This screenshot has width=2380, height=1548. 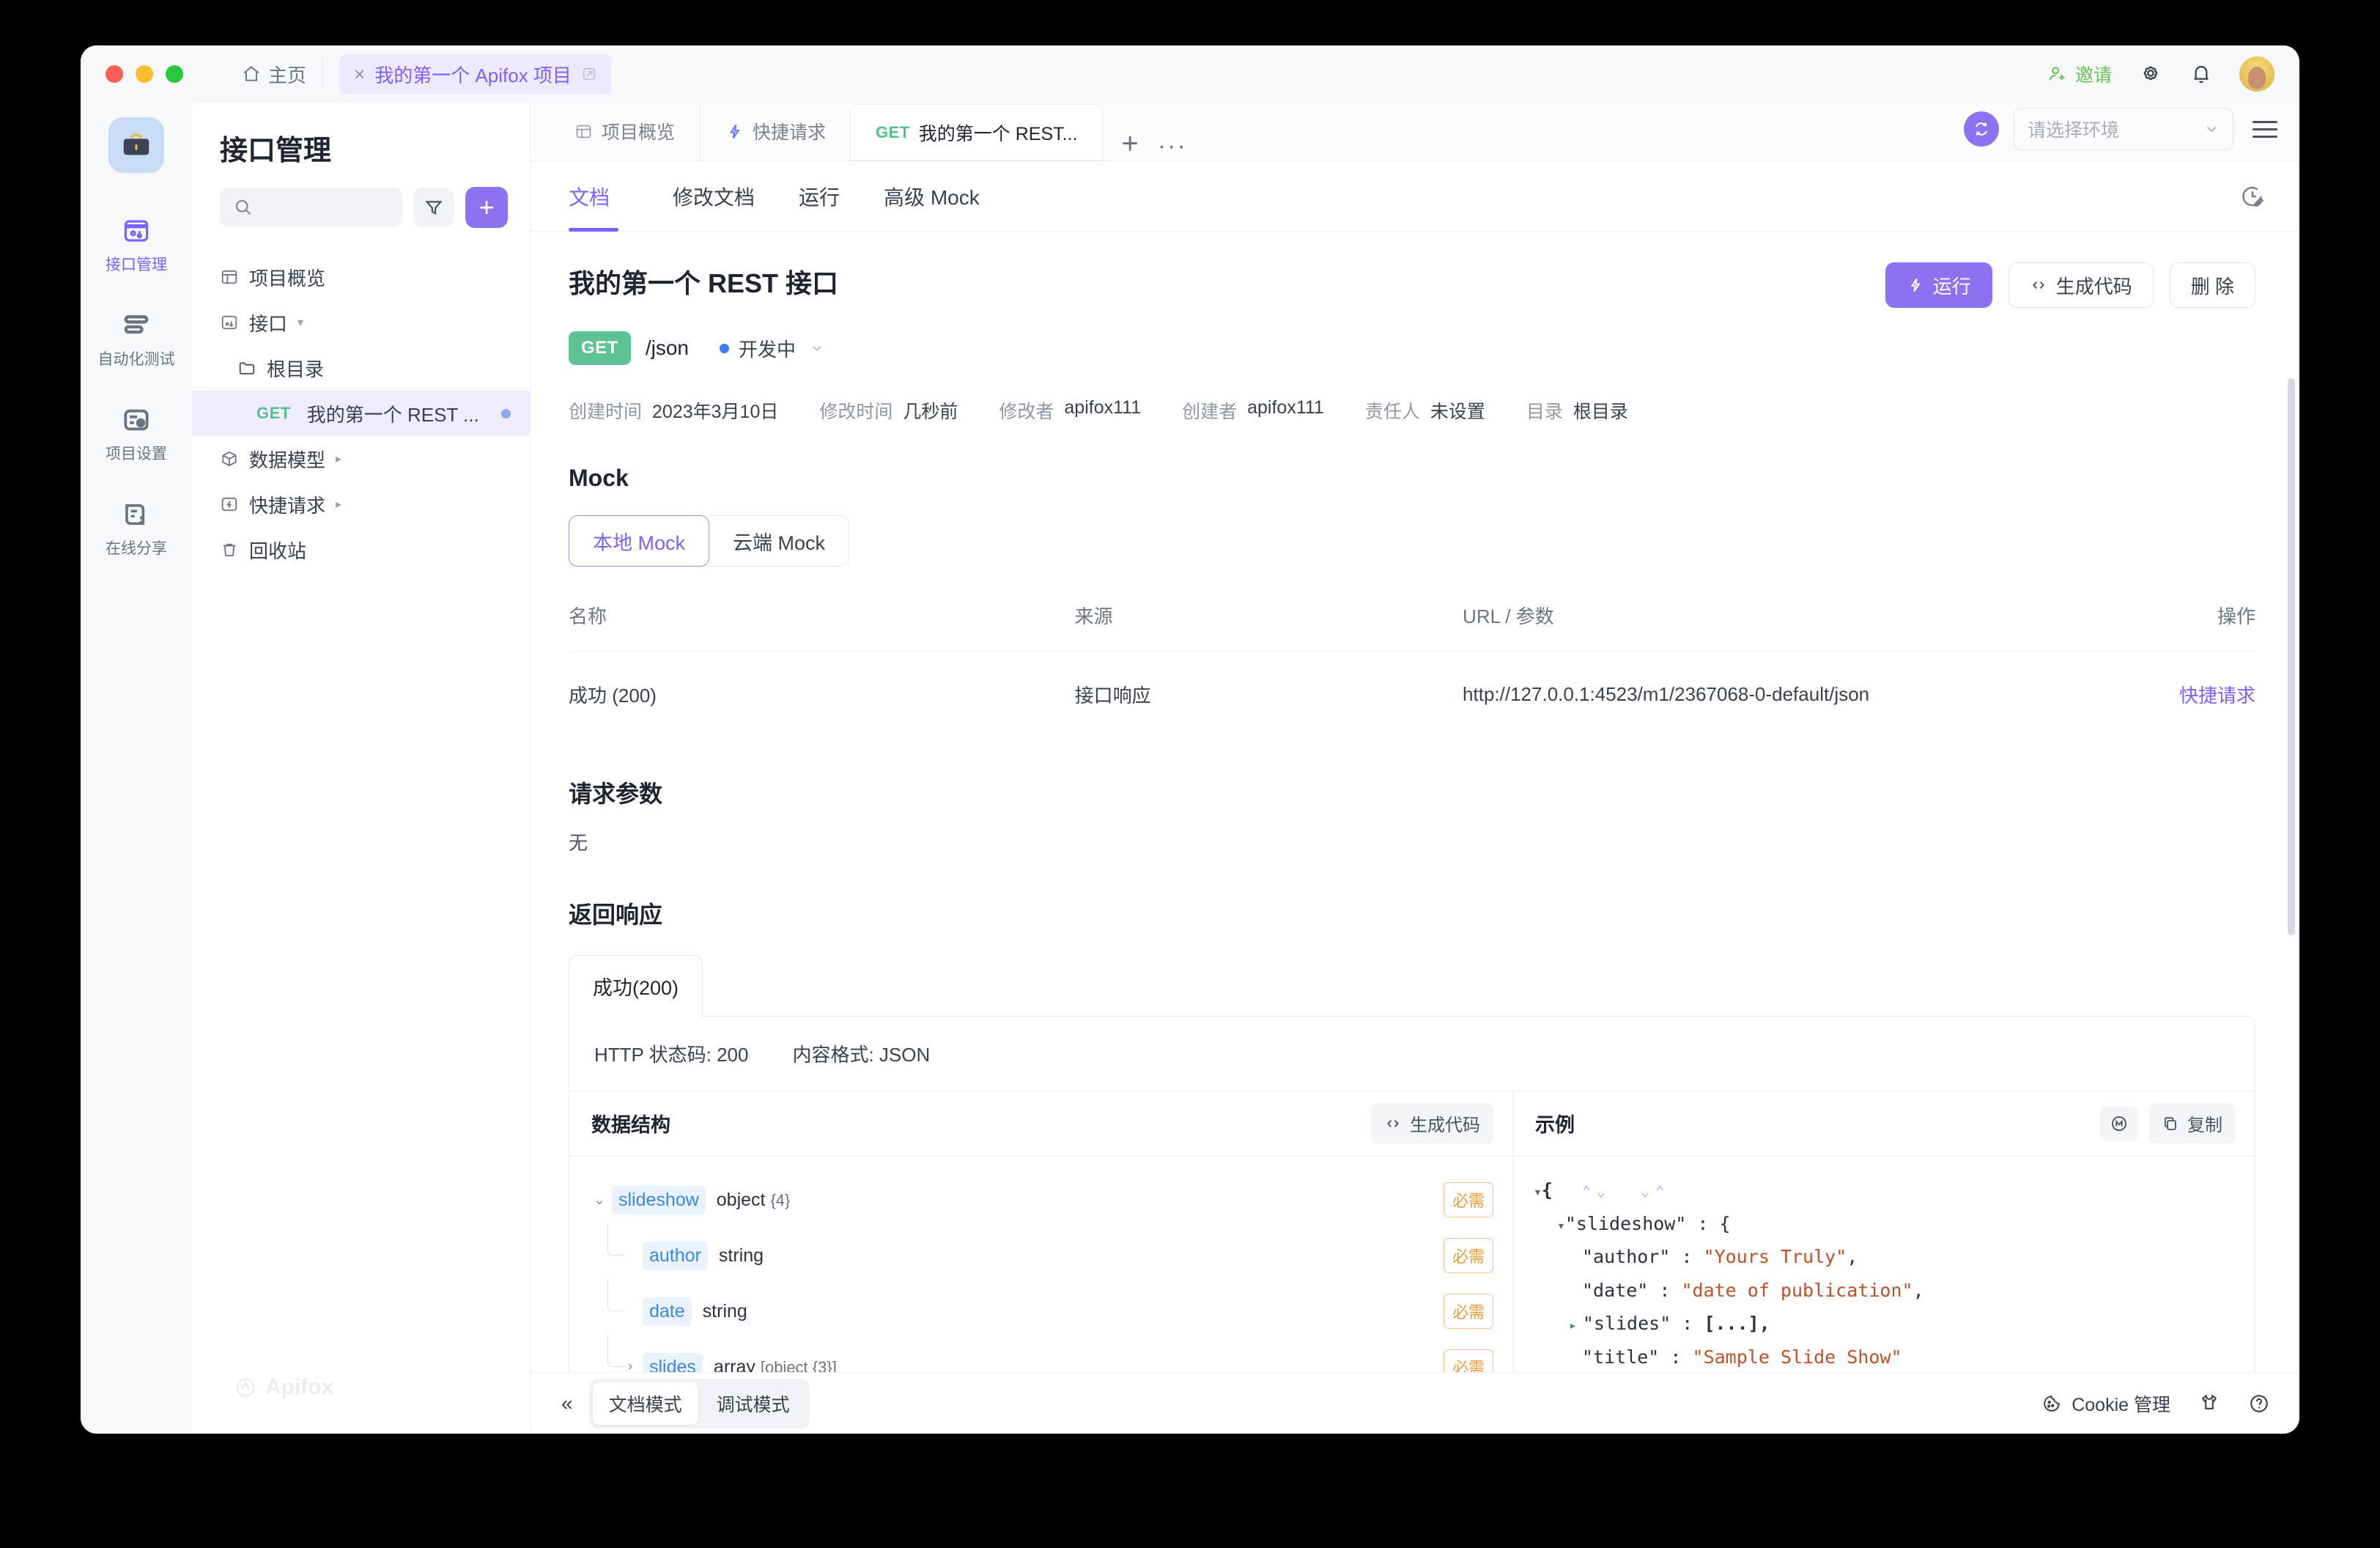 What do you see at coordinates (361, 277) in the screenshot?
I see `tree-item-overview: 项目概览` at bounding box center [361, 277].